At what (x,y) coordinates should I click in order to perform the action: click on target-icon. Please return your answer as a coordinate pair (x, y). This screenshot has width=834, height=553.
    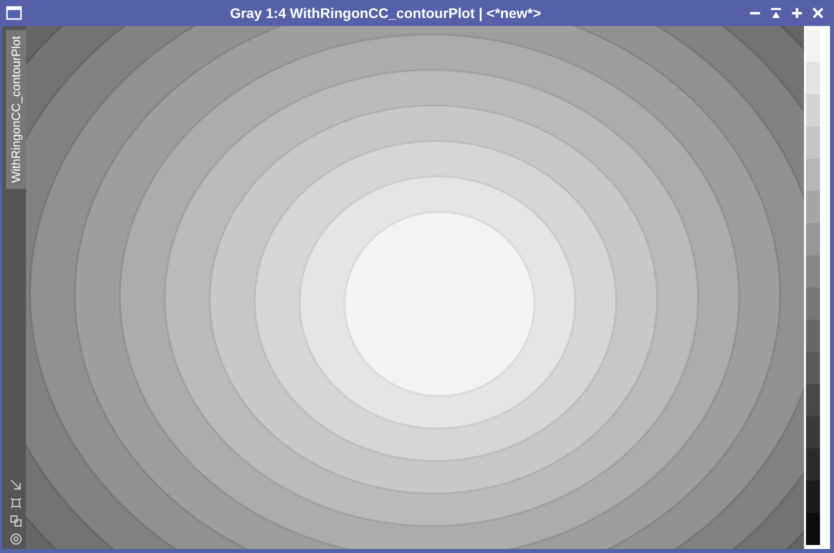
    Looking at the image, I should click on (16, 539).